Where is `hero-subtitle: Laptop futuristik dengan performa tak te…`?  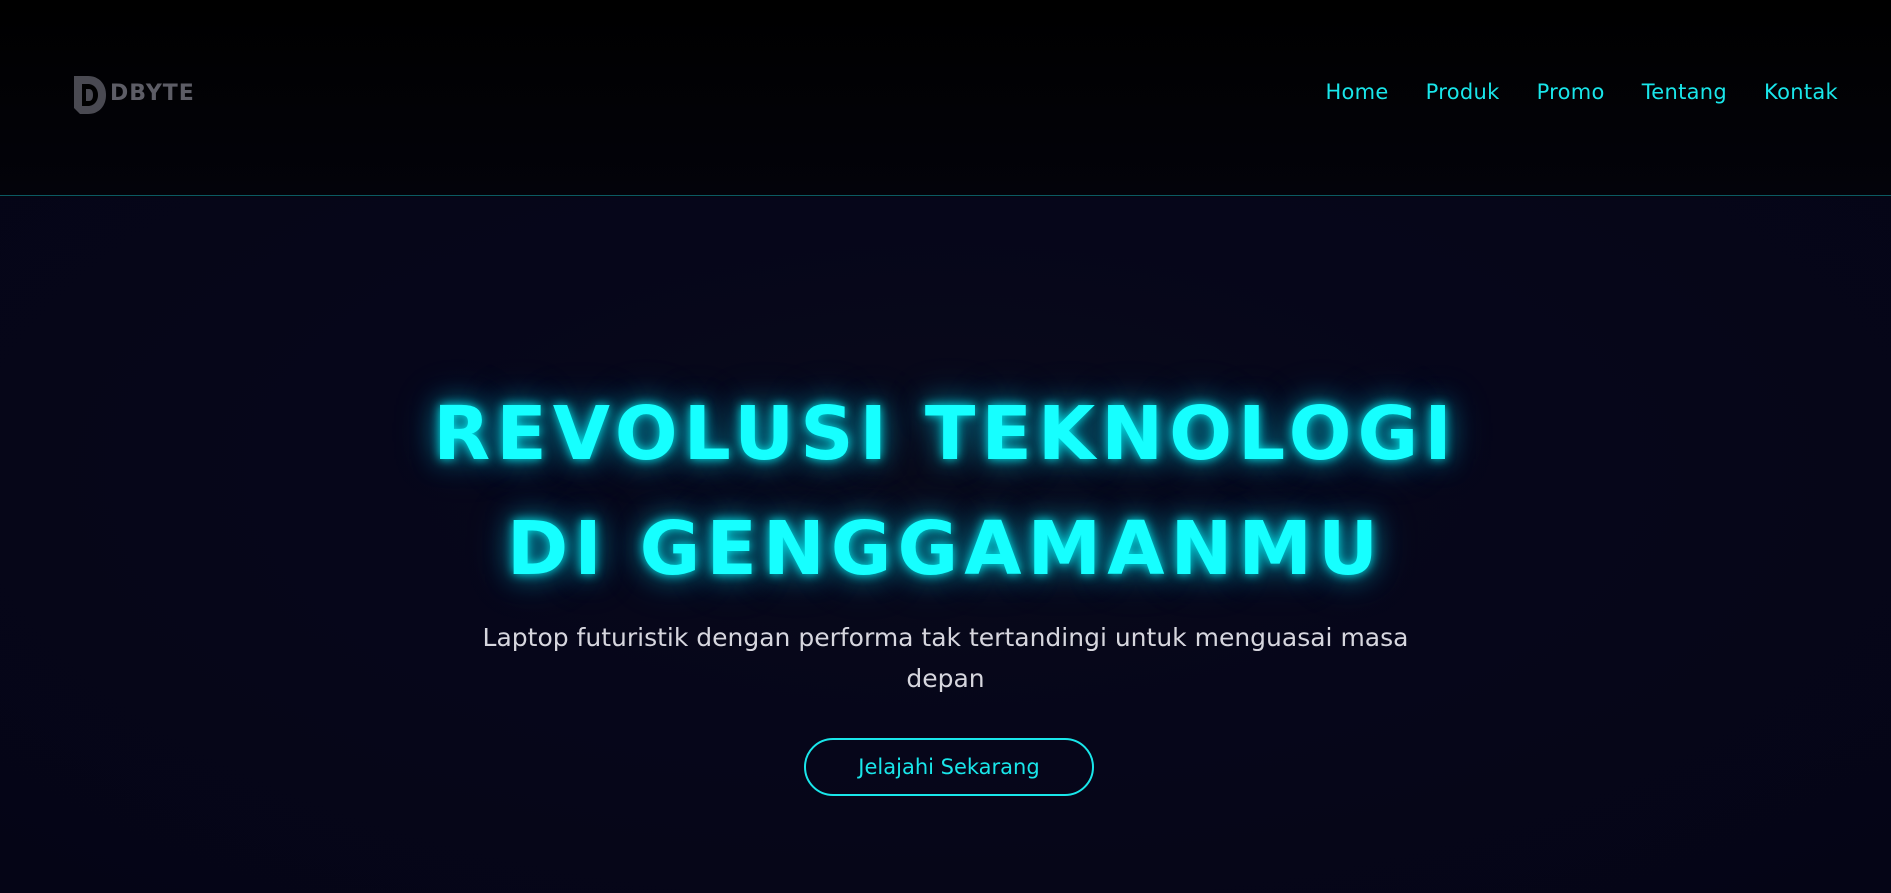 hero-subtitle: Laptop futuristik dengan performa tak te… is located at coordinates (945, 658).